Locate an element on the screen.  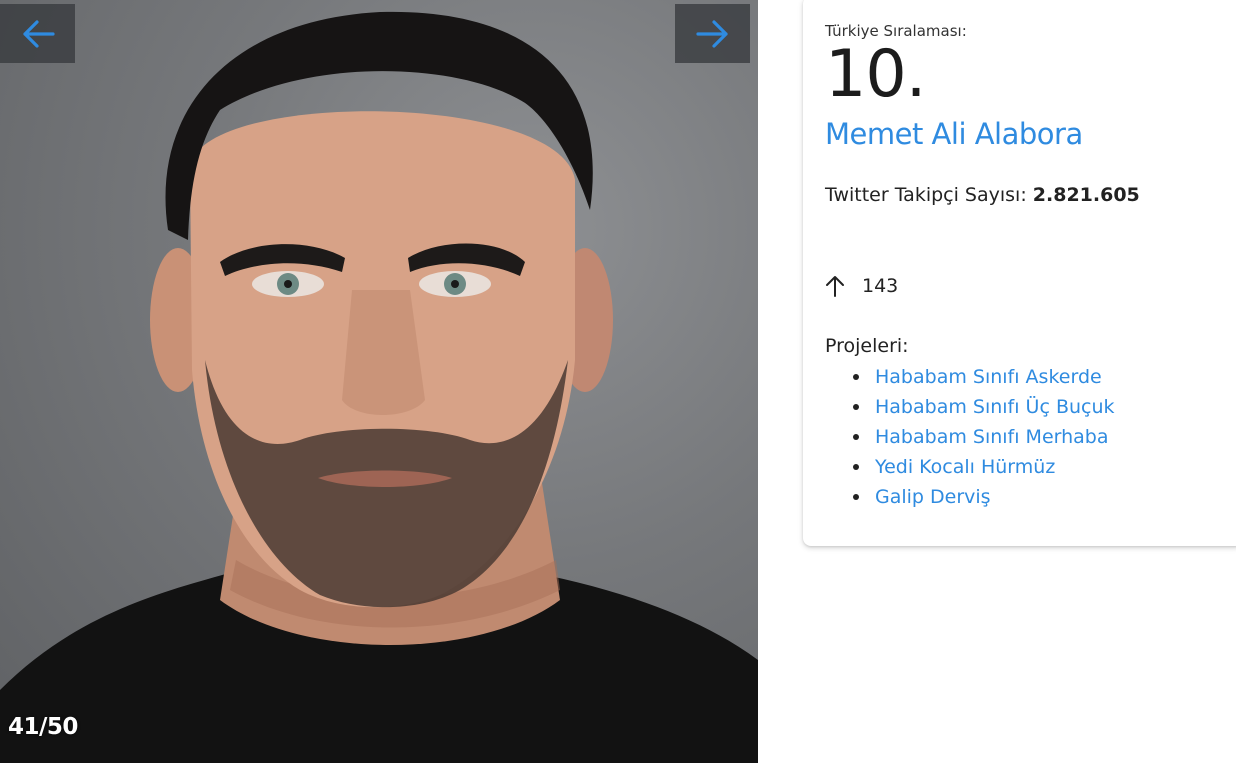
rank-trend: 143 is located at coordinates (861, 286).